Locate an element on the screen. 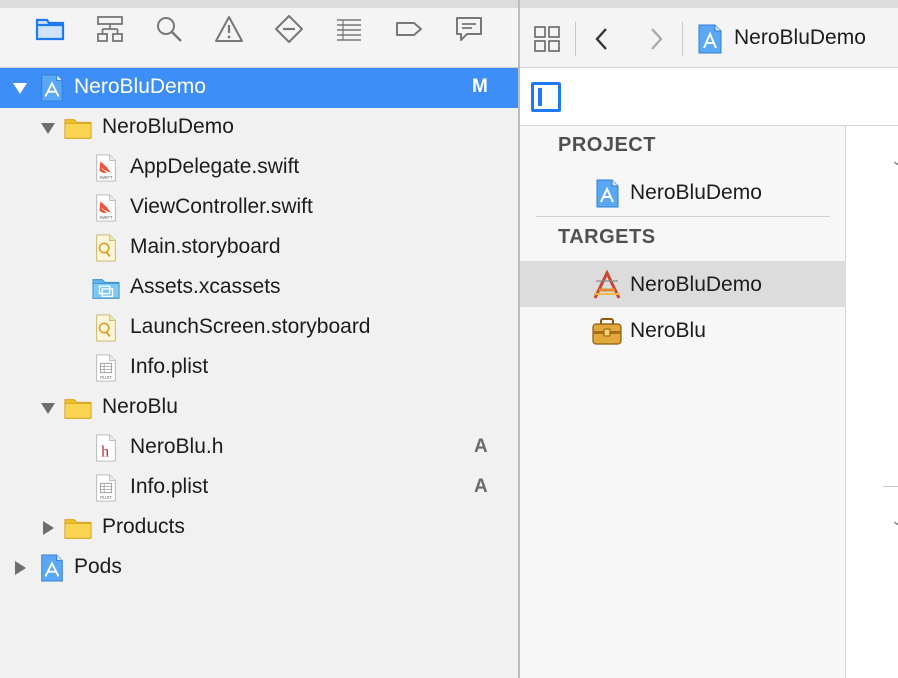 This screenshot has height=678, width=898. grid-icon is located at coordinates (547, 39).